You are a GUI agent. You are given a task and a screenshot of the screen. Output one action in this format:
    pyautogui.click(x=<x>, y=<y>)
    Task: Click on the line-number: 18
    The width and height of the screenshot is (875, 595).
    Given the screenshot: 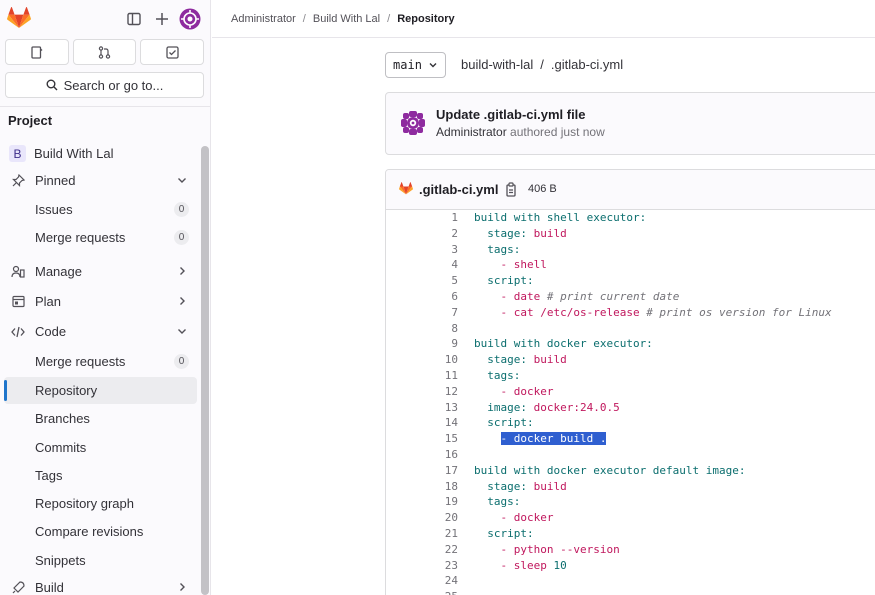 What is the action you would take?
    pyautogui.click(x=422, y=487)
    